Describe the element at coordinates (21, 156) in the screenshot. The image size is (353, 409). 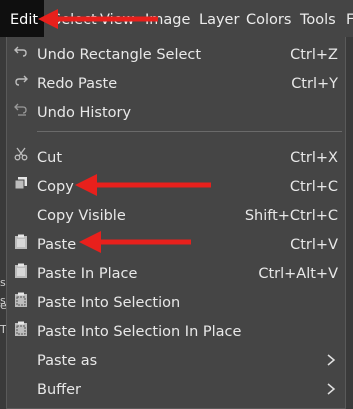
I see `scissors-icon` at that location.